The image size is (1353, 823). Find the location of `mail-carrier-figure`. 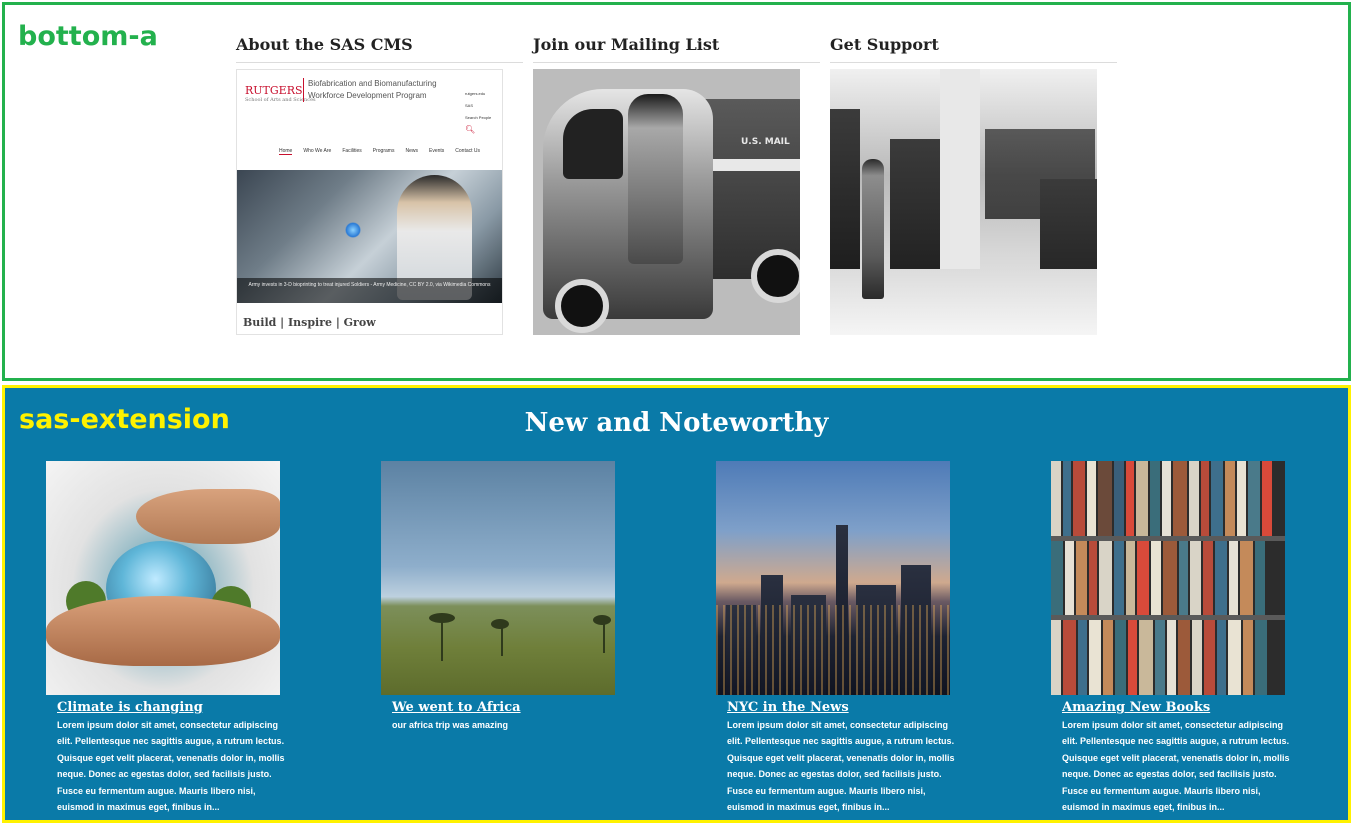

mail-carrier-figure is located at coordinates (655, 179).